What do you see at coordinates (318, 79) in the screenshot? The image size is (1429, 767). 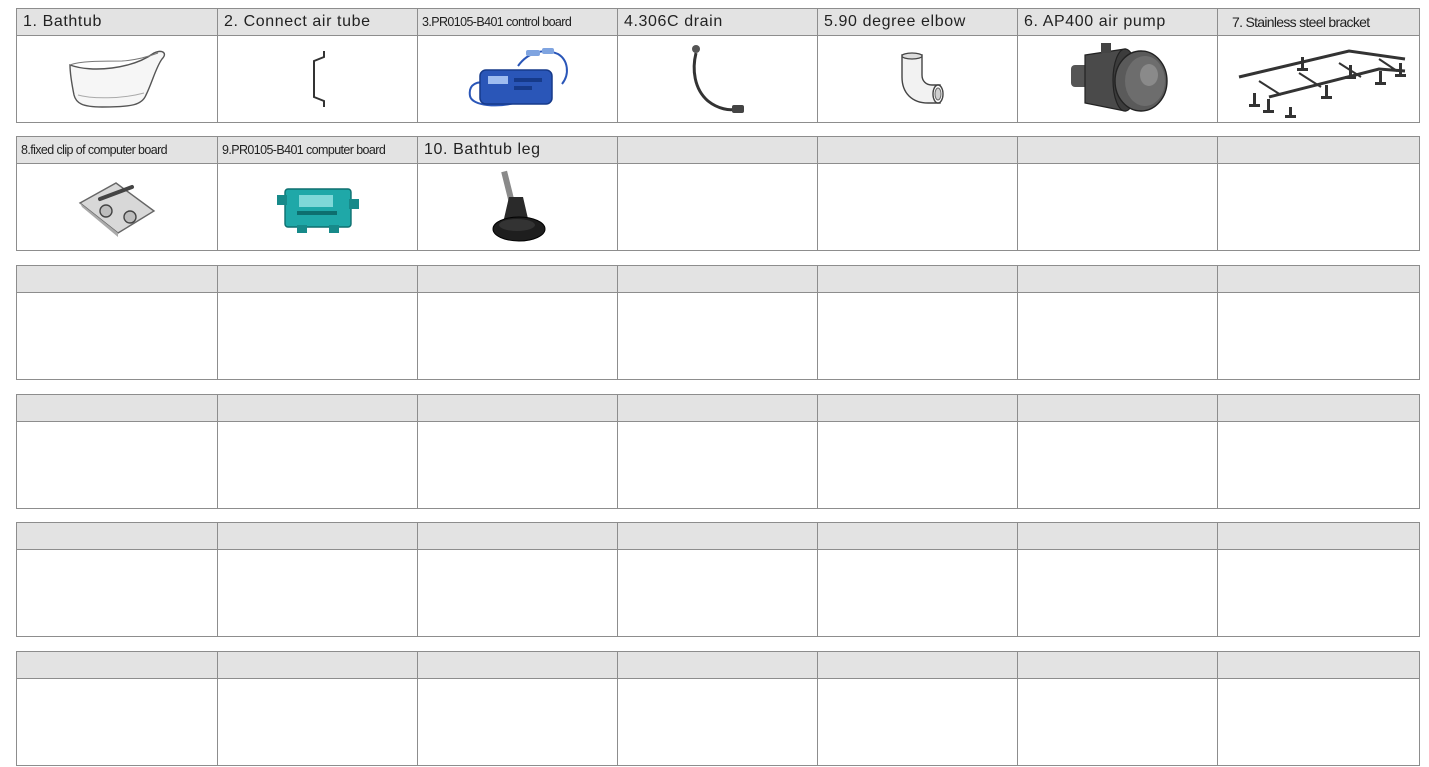 I see `air-tube-icon` at bounding box center [318, 79].